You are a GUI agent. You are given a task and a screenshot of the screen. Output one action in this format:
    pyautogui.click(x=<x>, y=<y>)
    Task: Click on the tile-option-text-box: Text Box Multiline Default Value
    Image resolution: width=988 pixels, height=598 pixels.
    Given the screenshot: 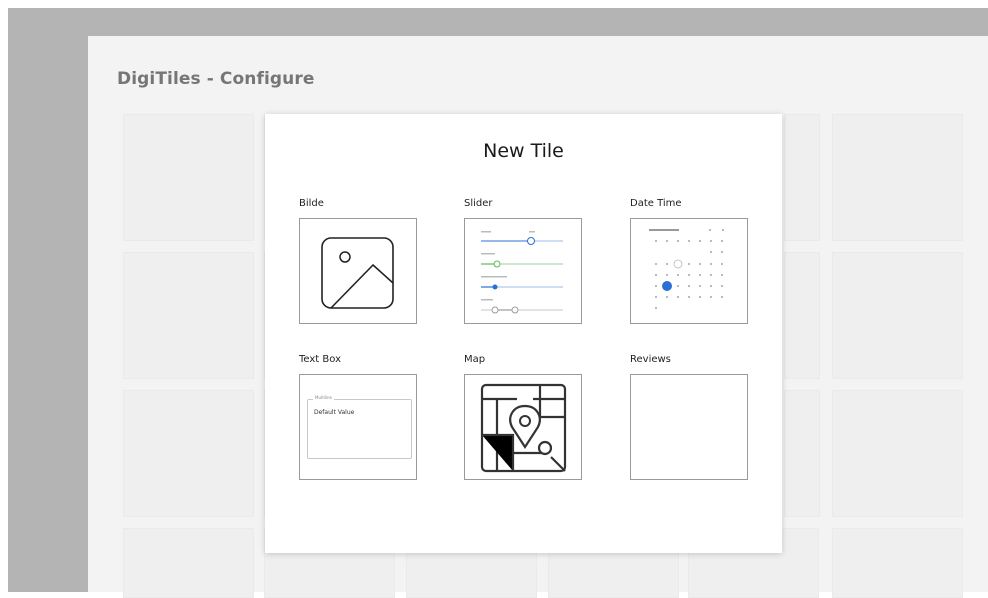 What is the action you would take?
    pyautogui.click(x=358, y=416)
    